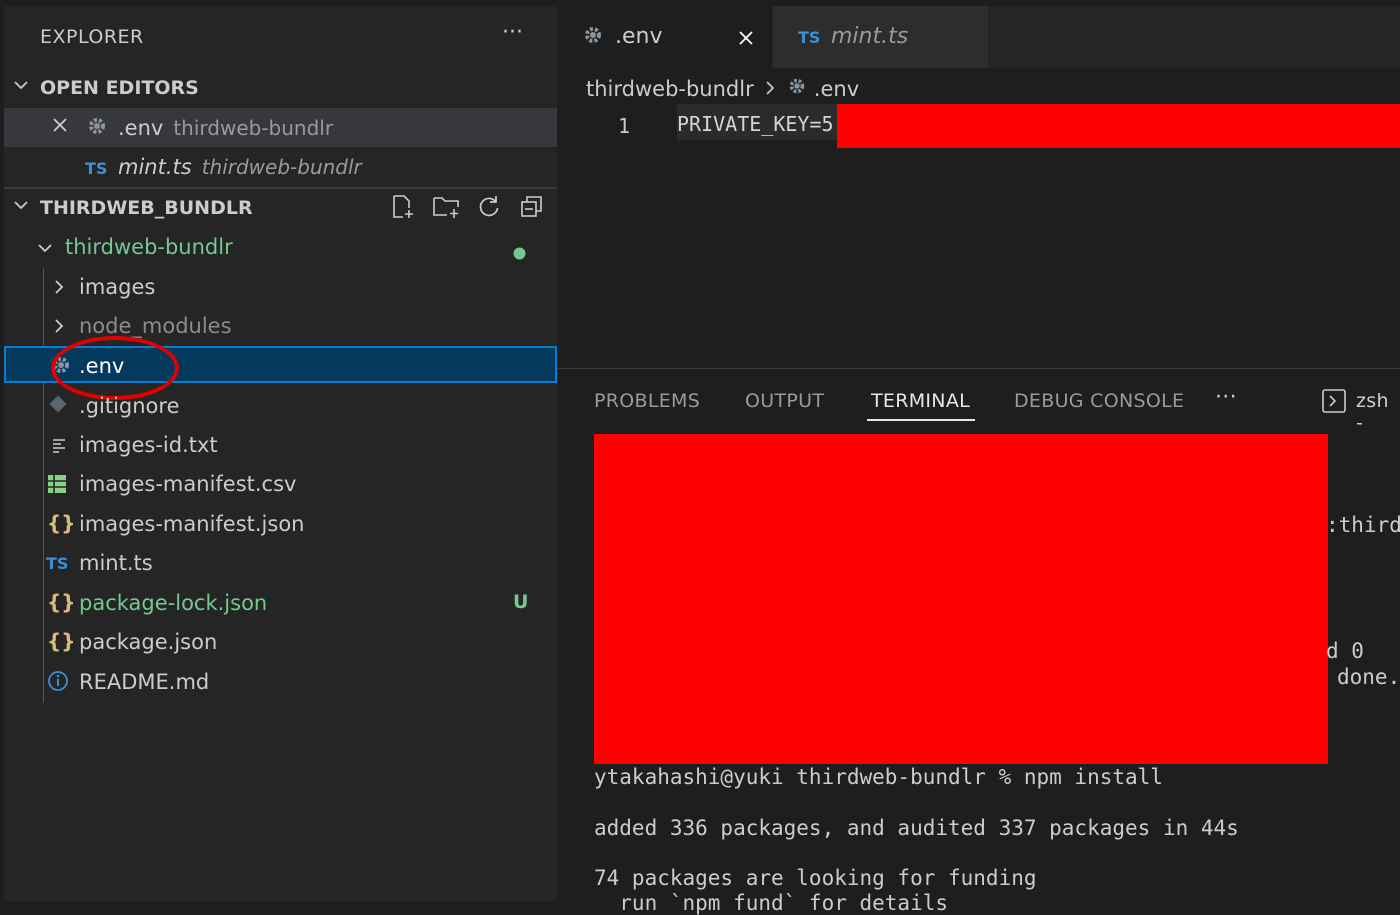  I want to click on terminal-icon, so click(1334, 403).